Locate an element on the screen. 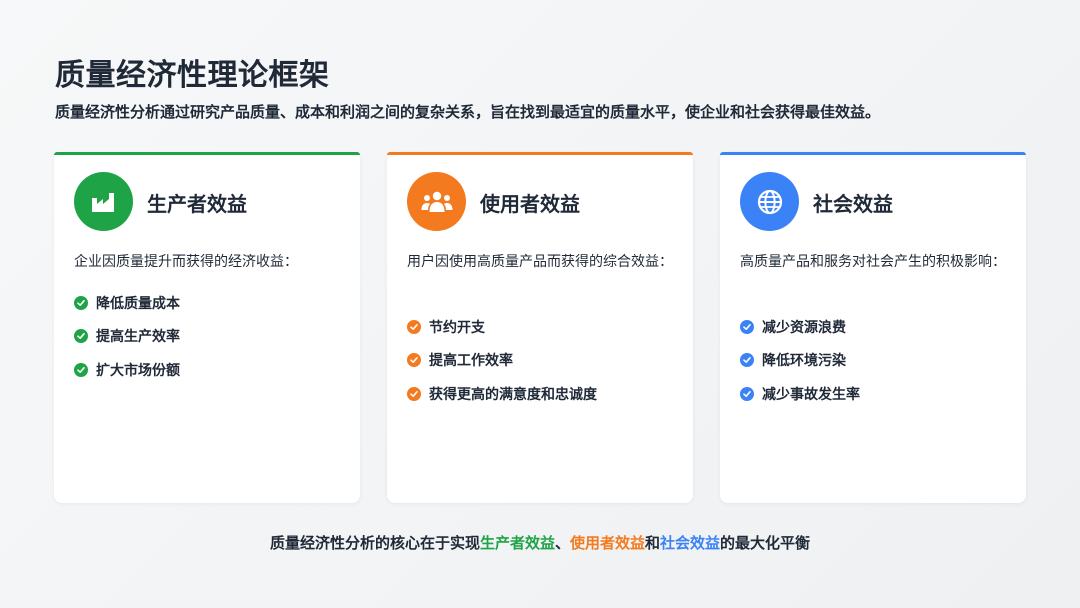 The image size is (1080, 608). summary-connector: 和 is located at coordinates (653, 543).